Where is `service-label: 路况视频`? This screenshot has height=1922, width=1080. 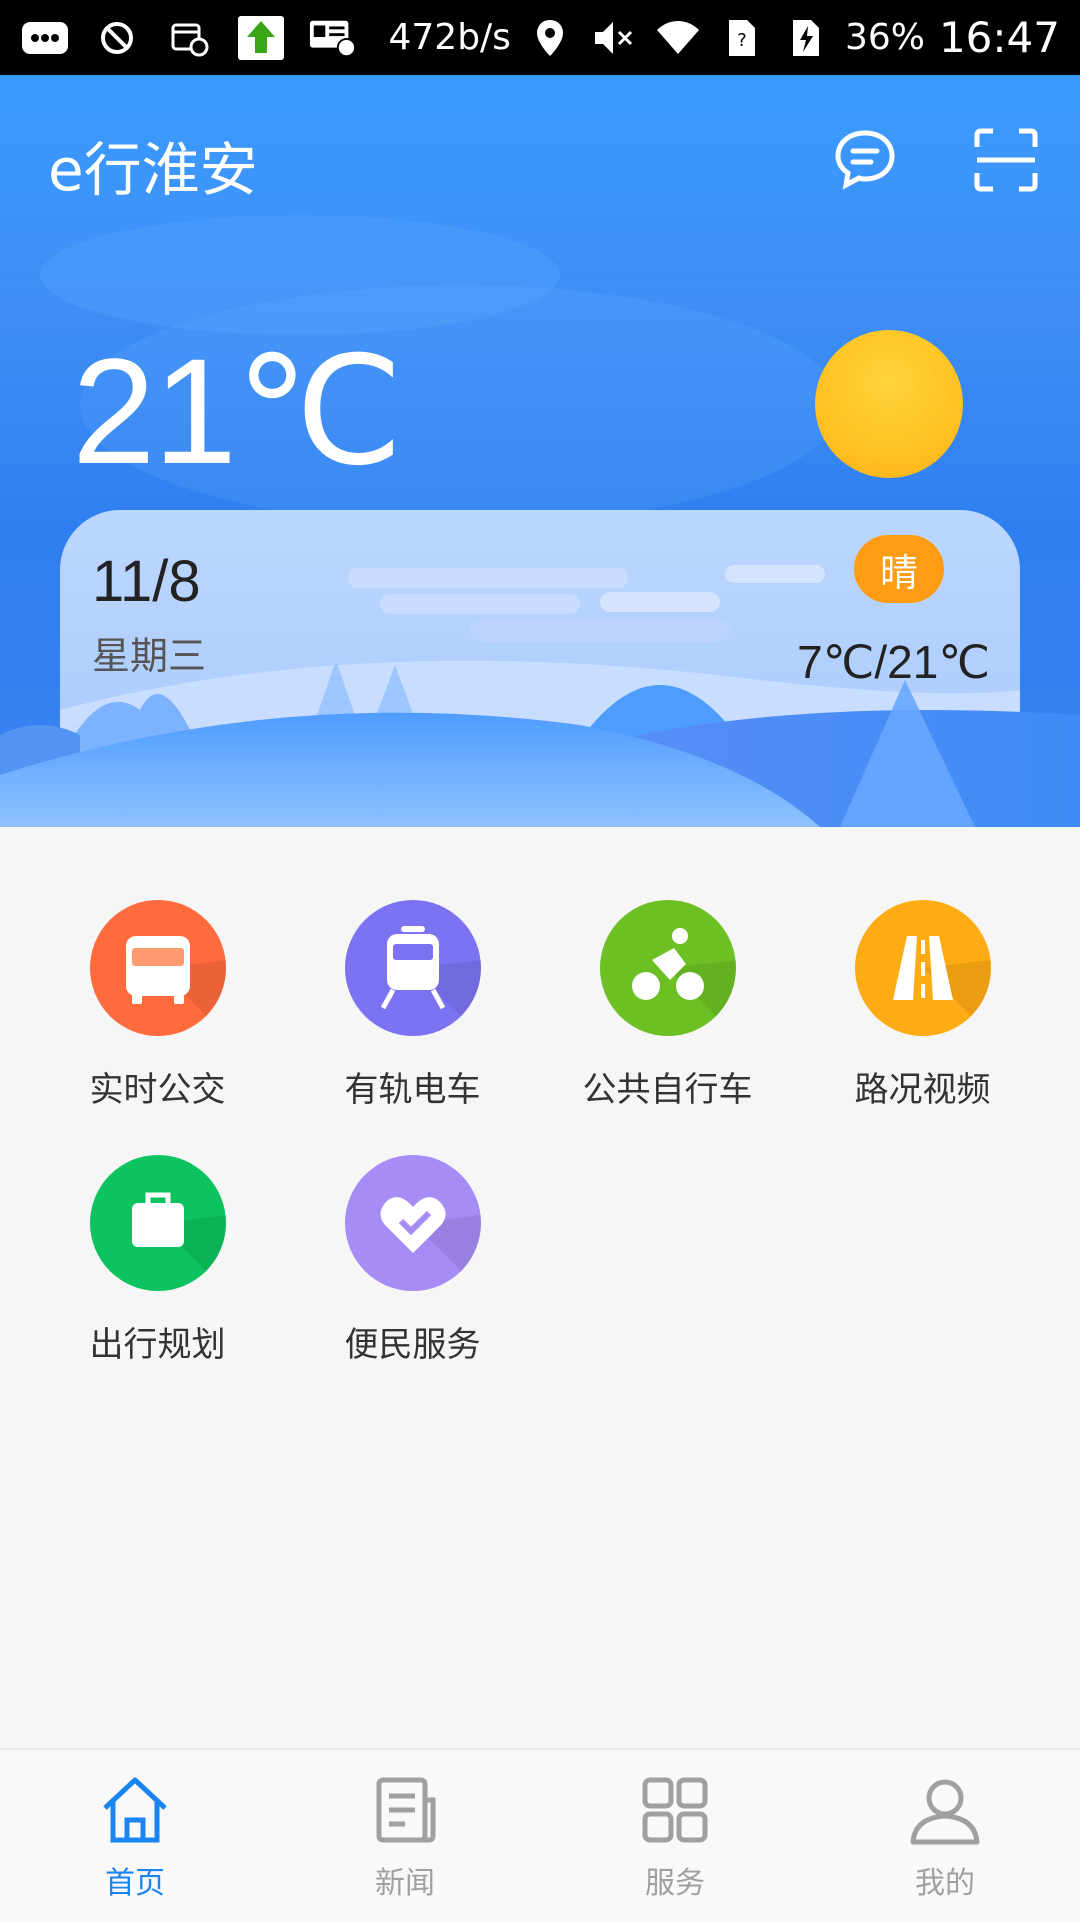
service-label: 路况视频 is located at coordinates (922, 1090).